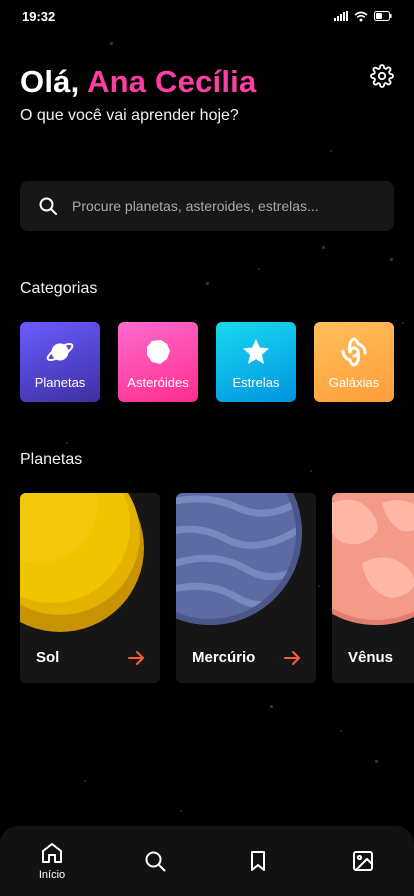 The height and width of the screenshot is (896, 414). Describe the element at coordinates (52, 875) in the screenshot. I see `nav-label: Início` at that location.